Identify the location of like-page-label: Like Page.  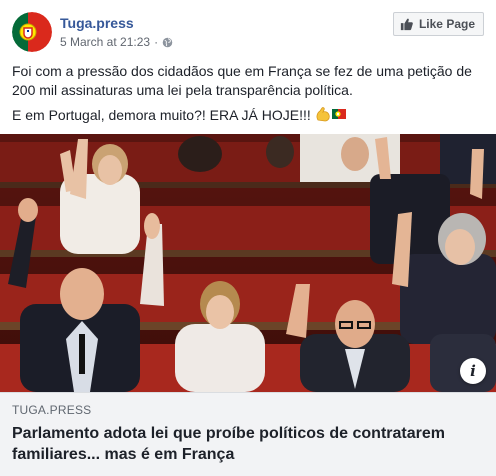
(446, 24).